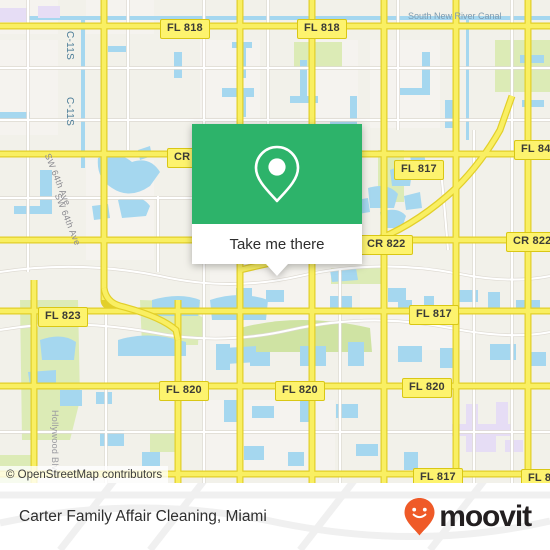 The image size is (550, 550). I want to click on popup-pin-area, so click(277, 174).